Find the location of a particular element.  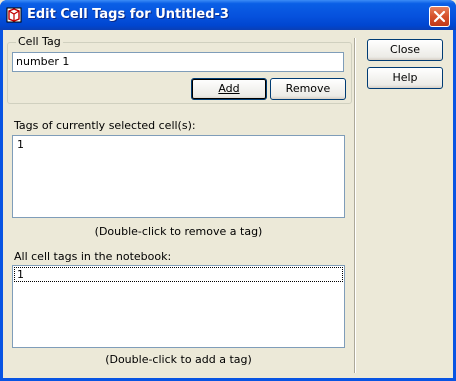

remove-button: Remove is located at coordinates (308, 89).